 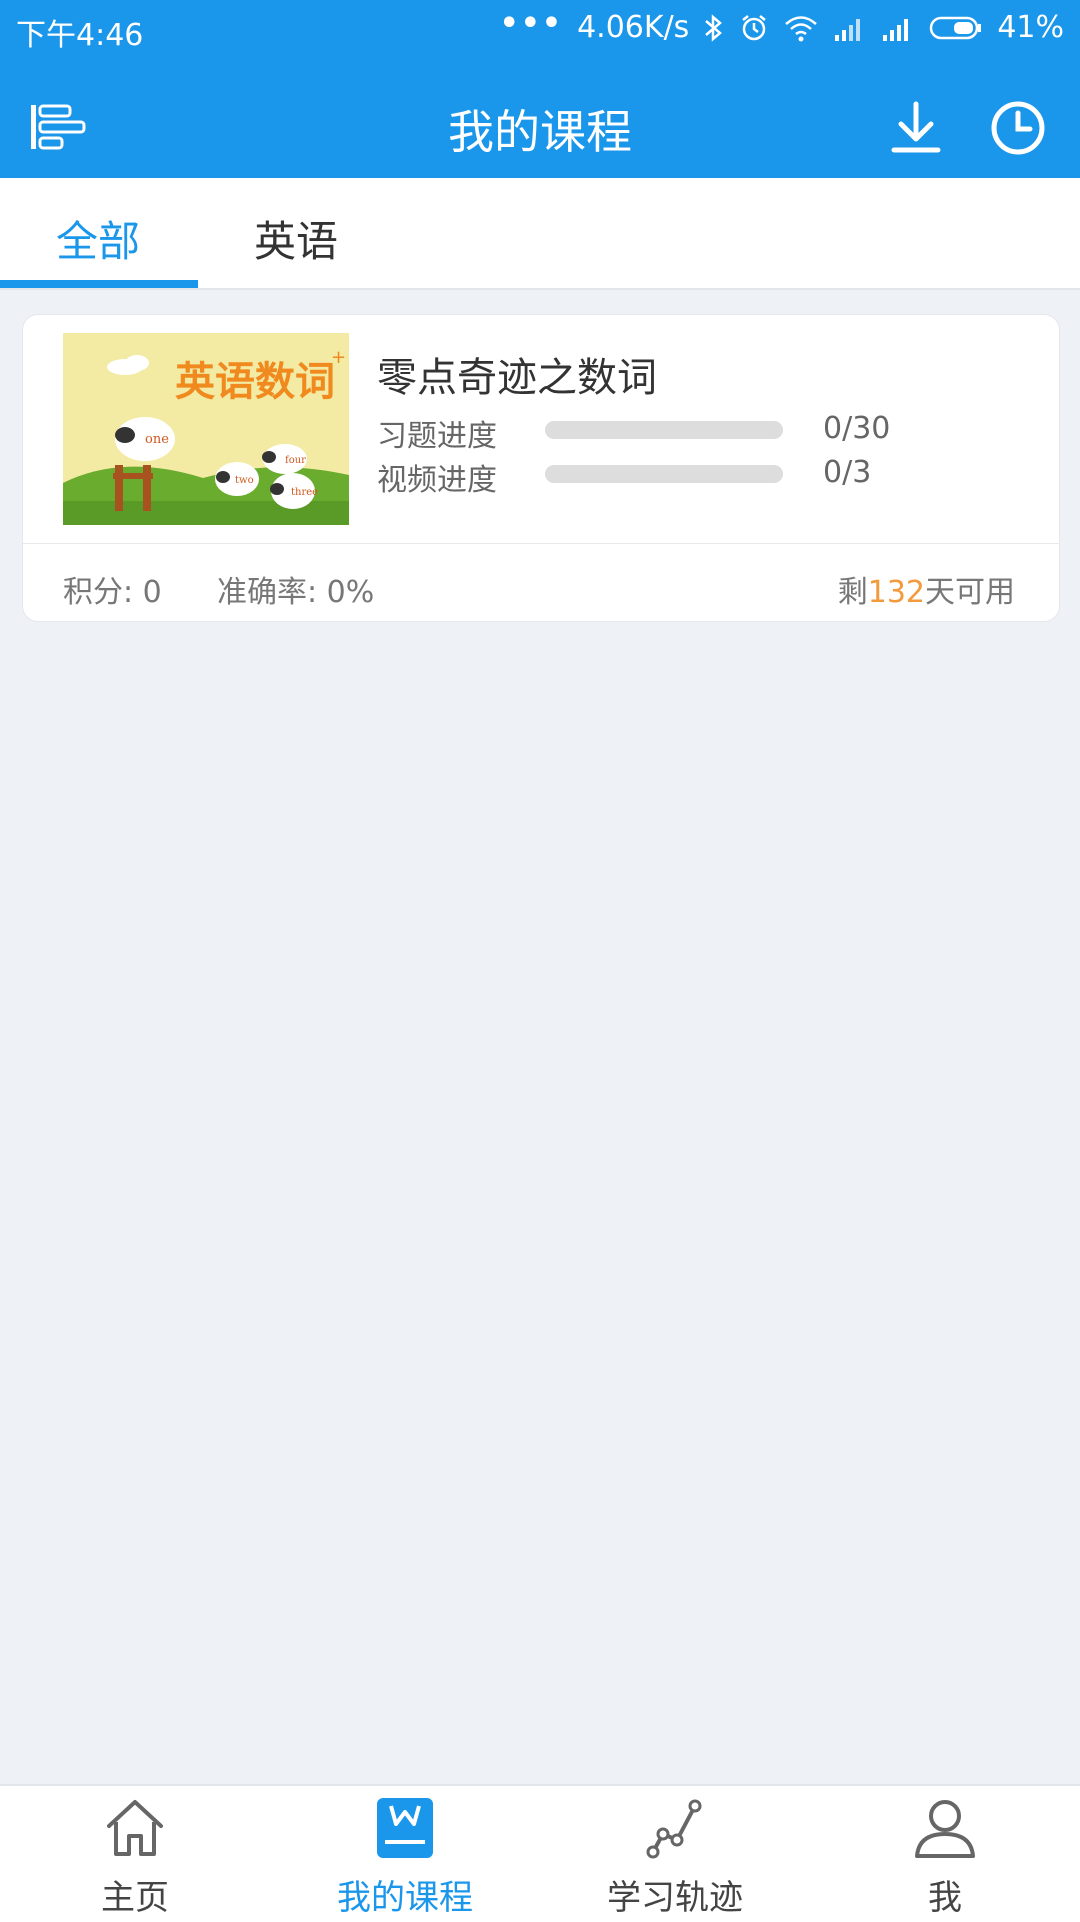 I want to click on course-thumbnail: 英语数词 + one two four three, so click(x=206, y=429).